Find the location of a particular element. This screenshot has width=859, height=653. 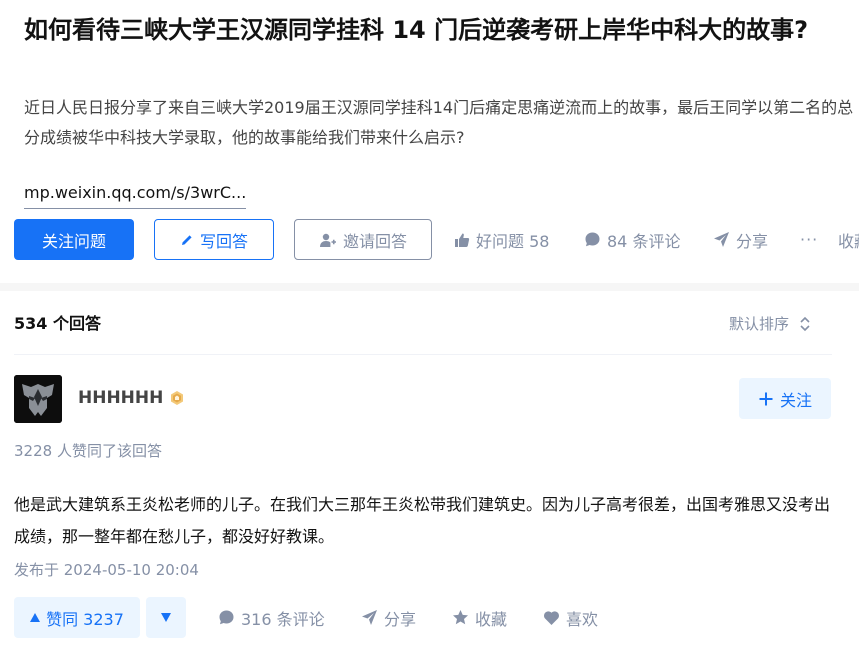

question-share-label: 分享 is located at coordinates (752, 241).